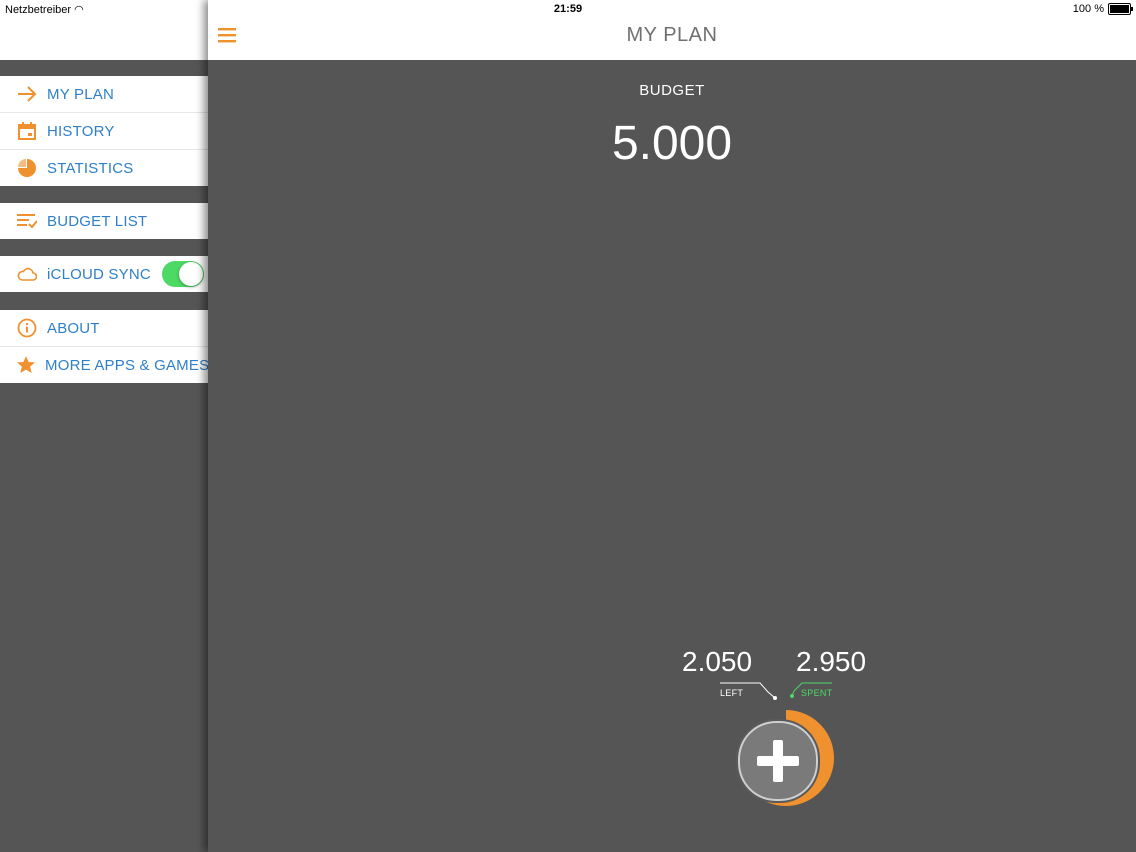 The image size is (1136, 852). Describe the element at coordinates (90, 168) in the screenshot. I see `sidebar-item-label: STATISTICS` at that location.